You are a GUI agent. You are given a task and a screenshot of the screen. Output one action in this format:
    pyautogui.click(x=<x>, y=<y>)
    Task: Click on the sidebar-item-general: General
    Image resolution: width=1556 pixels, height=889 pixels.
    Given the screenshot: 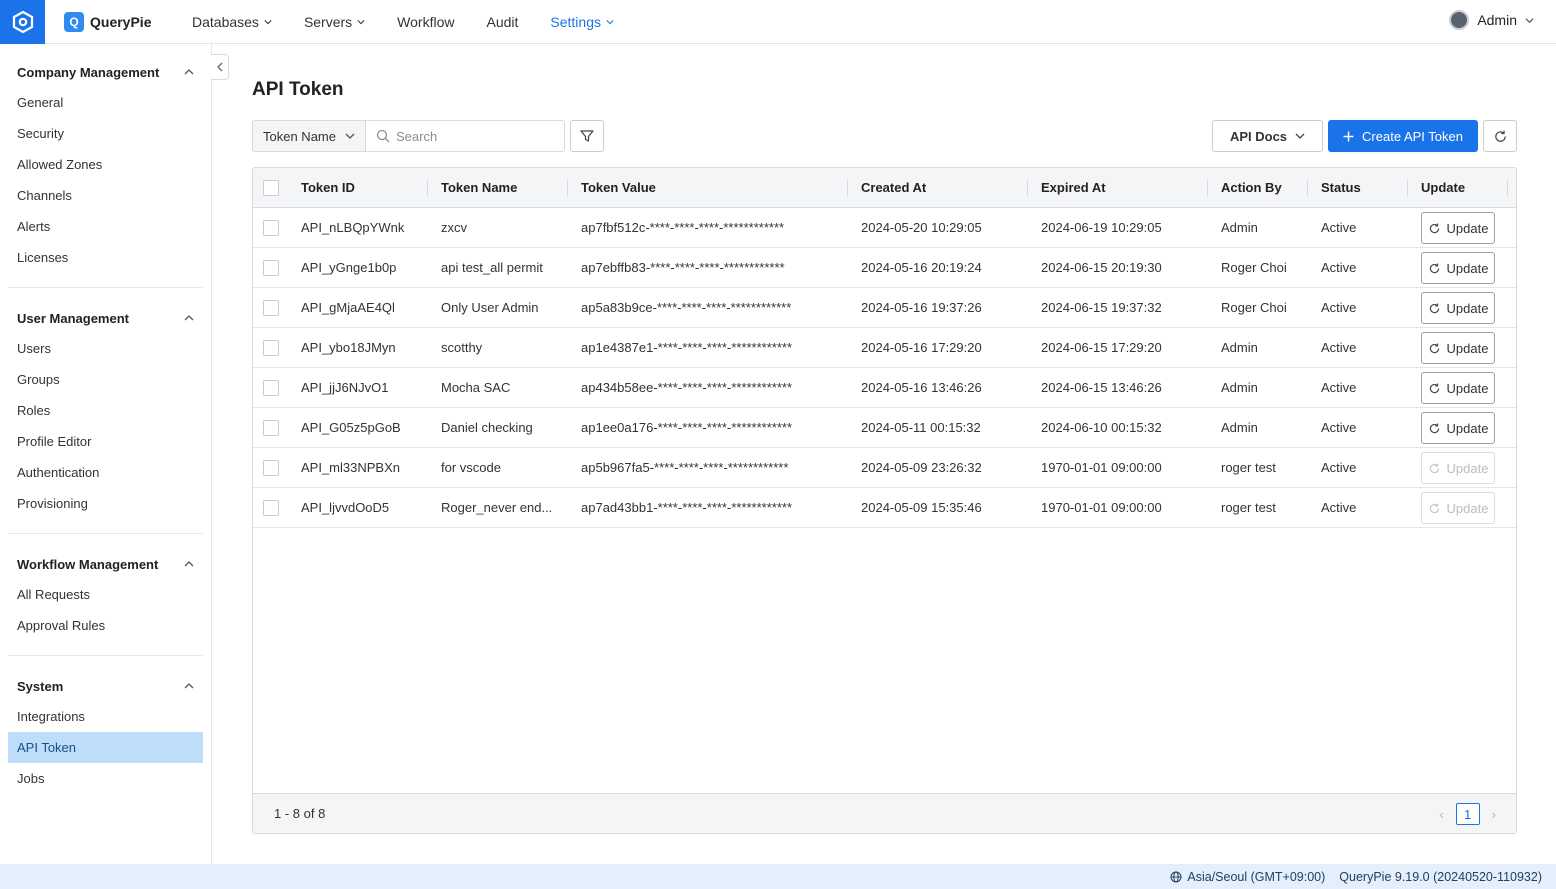 What is the action you would take?
    pyautogui.click(x=105, y=102)
    